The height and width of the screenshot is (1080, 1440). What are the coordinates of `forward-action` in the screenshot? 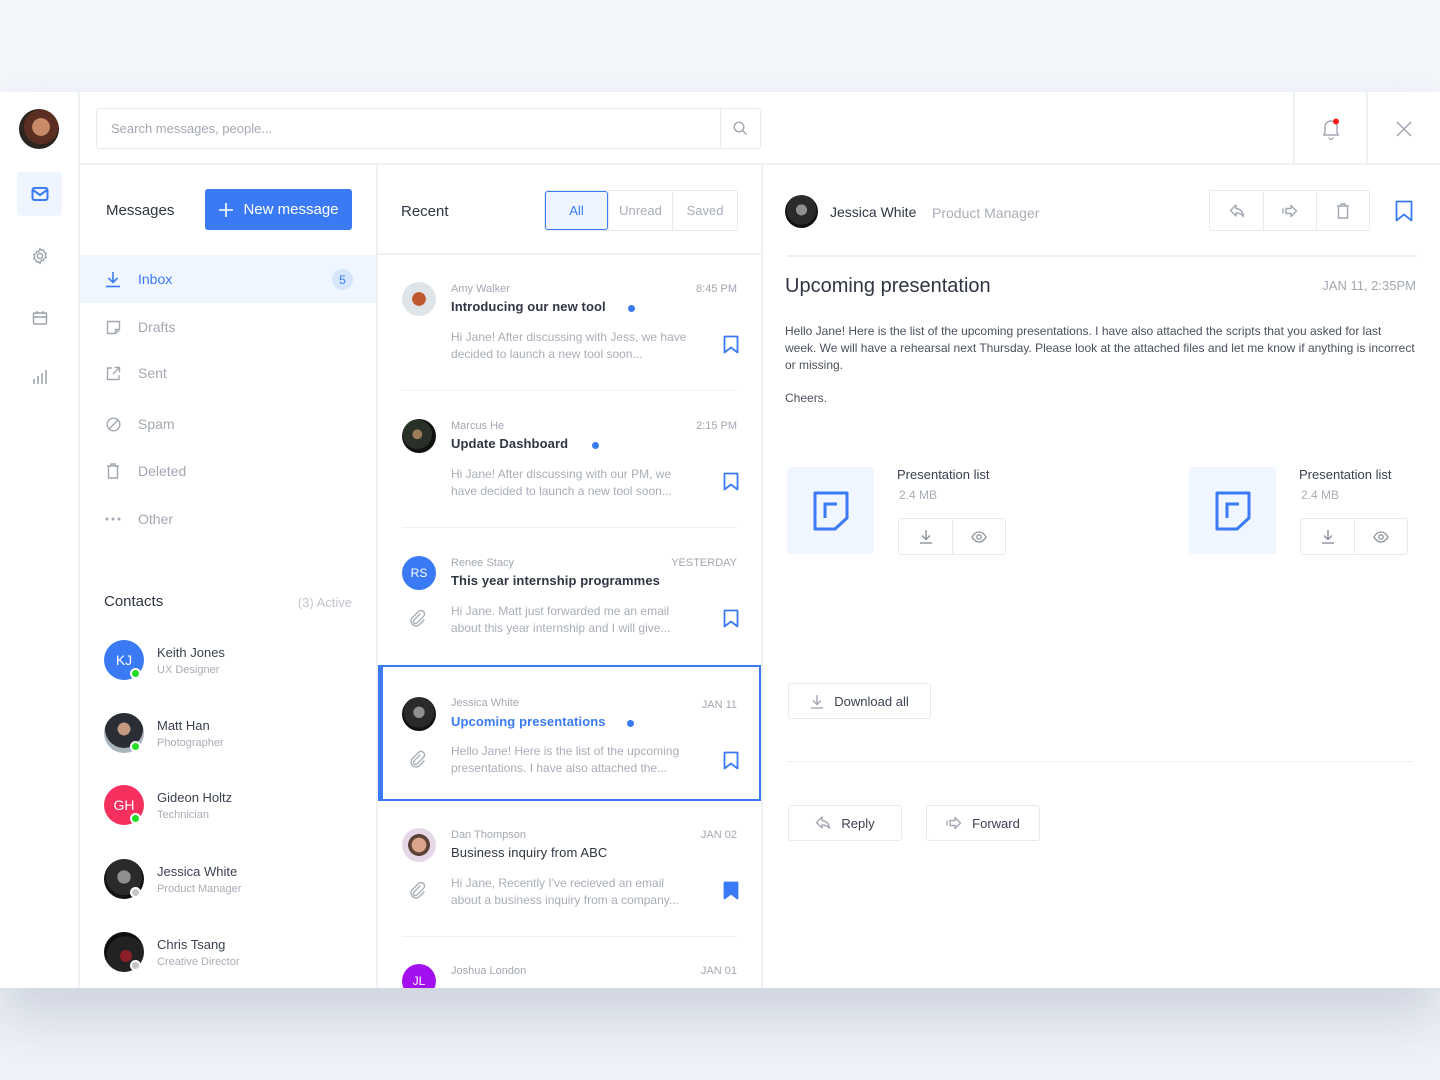 It's located at (1289, 210).